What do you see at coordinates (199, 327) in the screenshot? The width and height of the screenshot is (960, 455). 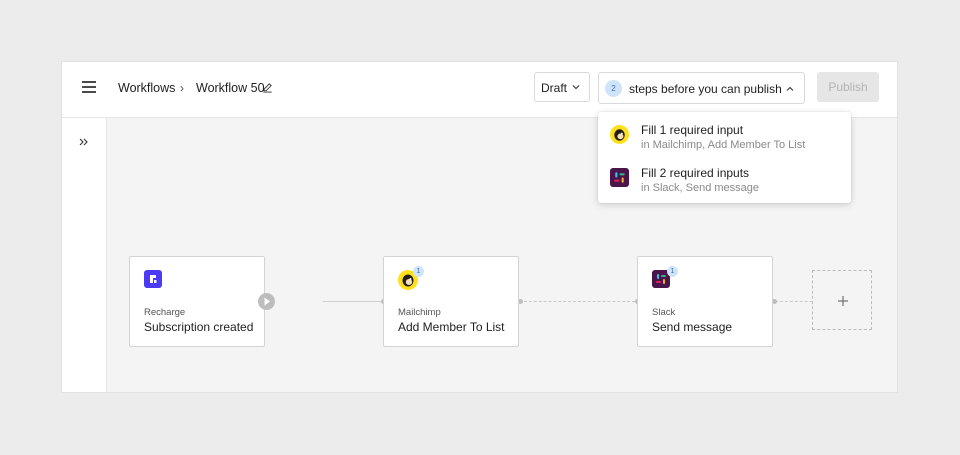 I see `node-action-name: Subscription created` at bounding box center [199, 327].